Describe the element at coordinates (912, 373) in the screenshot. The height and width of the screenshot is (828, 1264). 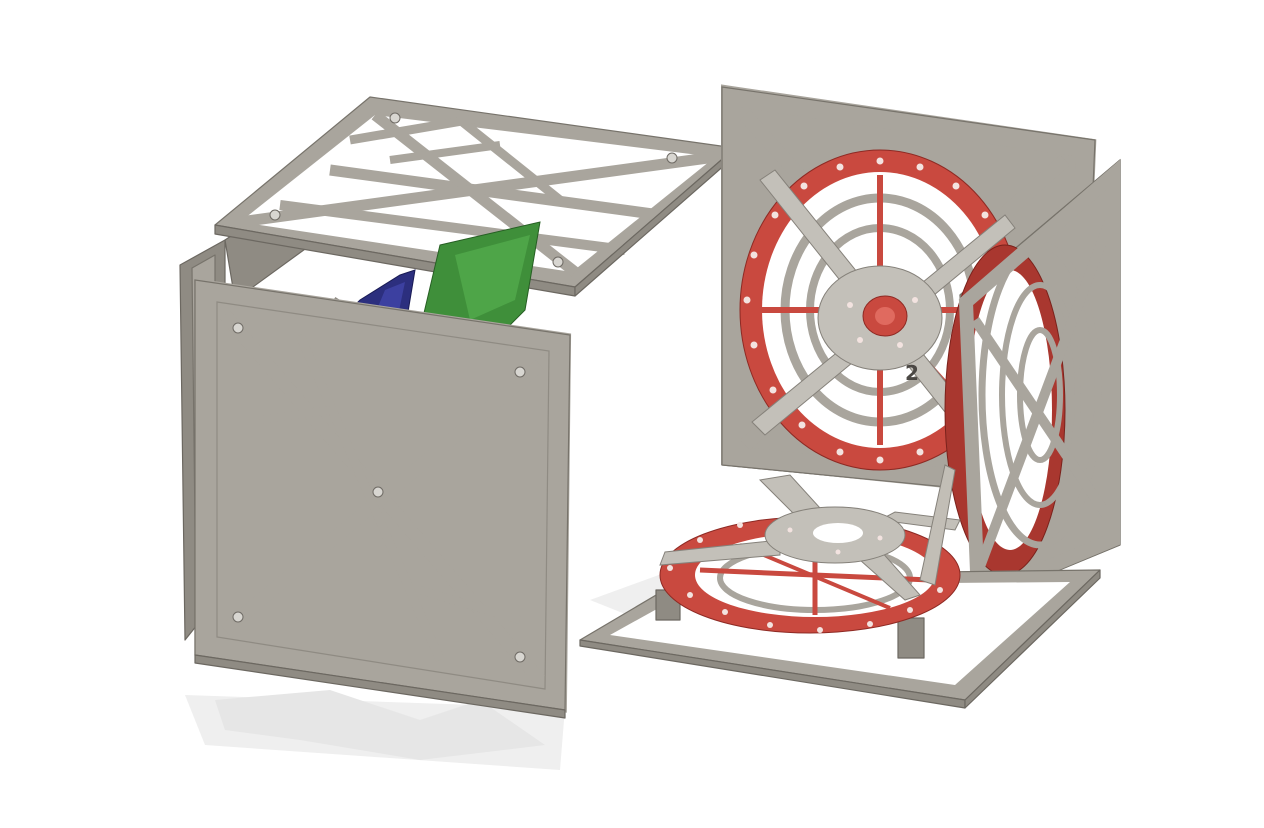
I see `engraved-digit-label: 2` at that location.